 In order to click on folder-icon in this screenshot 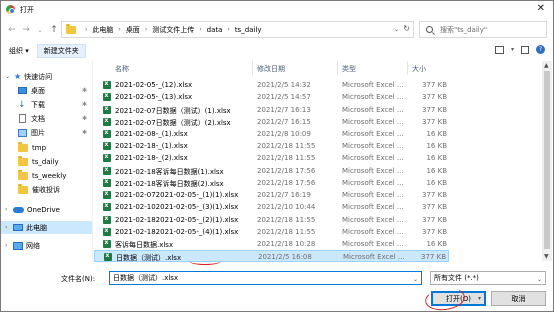, I will do `click(23, 188)`.